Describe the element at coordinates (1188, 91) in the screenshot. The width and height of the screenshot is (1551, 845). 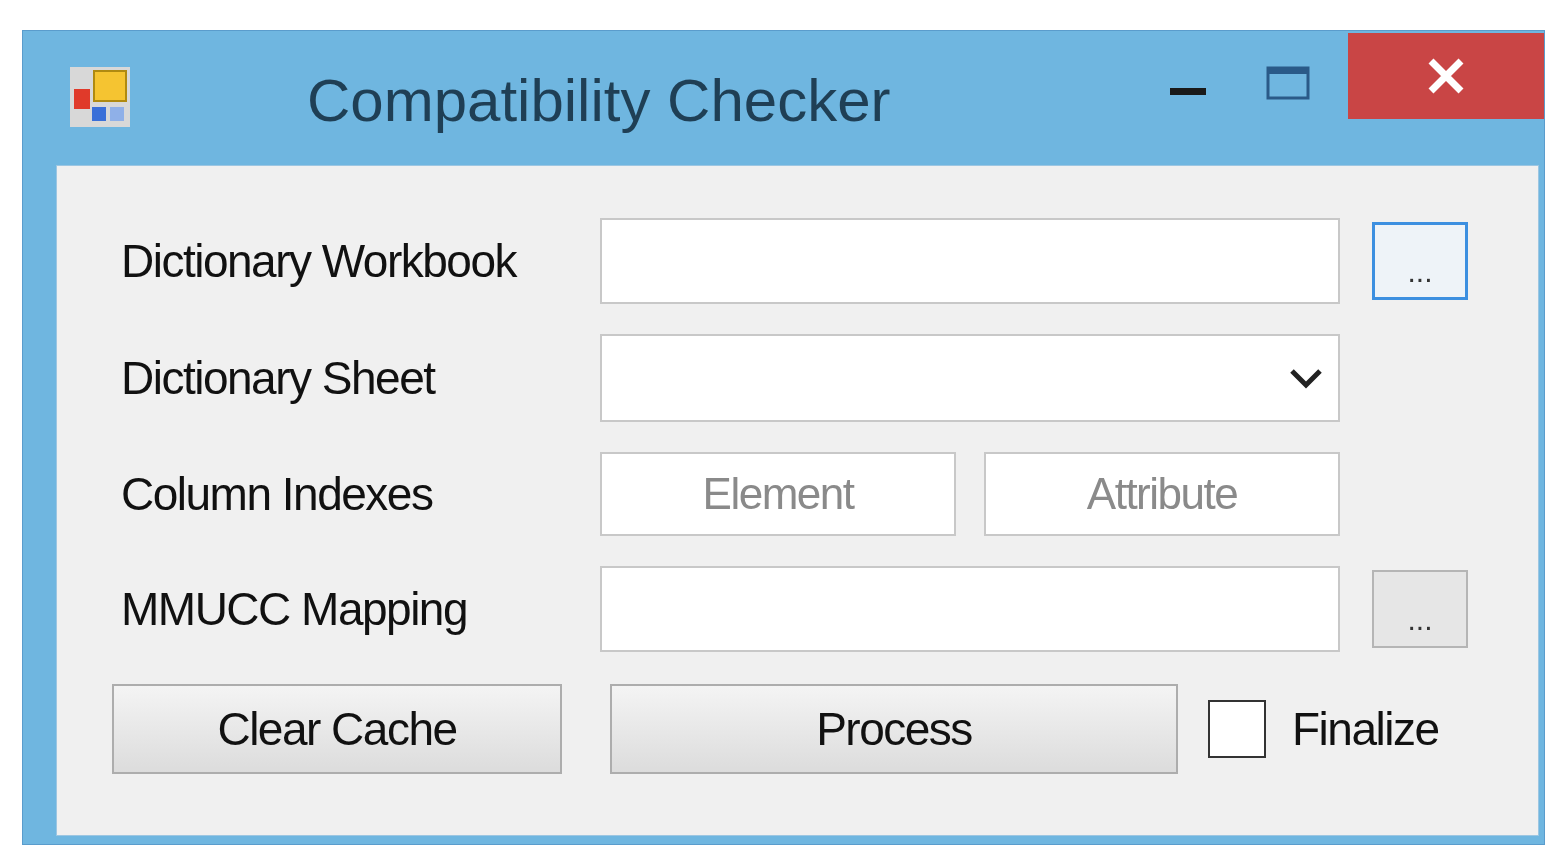
I see `minimize-icon` at that location.